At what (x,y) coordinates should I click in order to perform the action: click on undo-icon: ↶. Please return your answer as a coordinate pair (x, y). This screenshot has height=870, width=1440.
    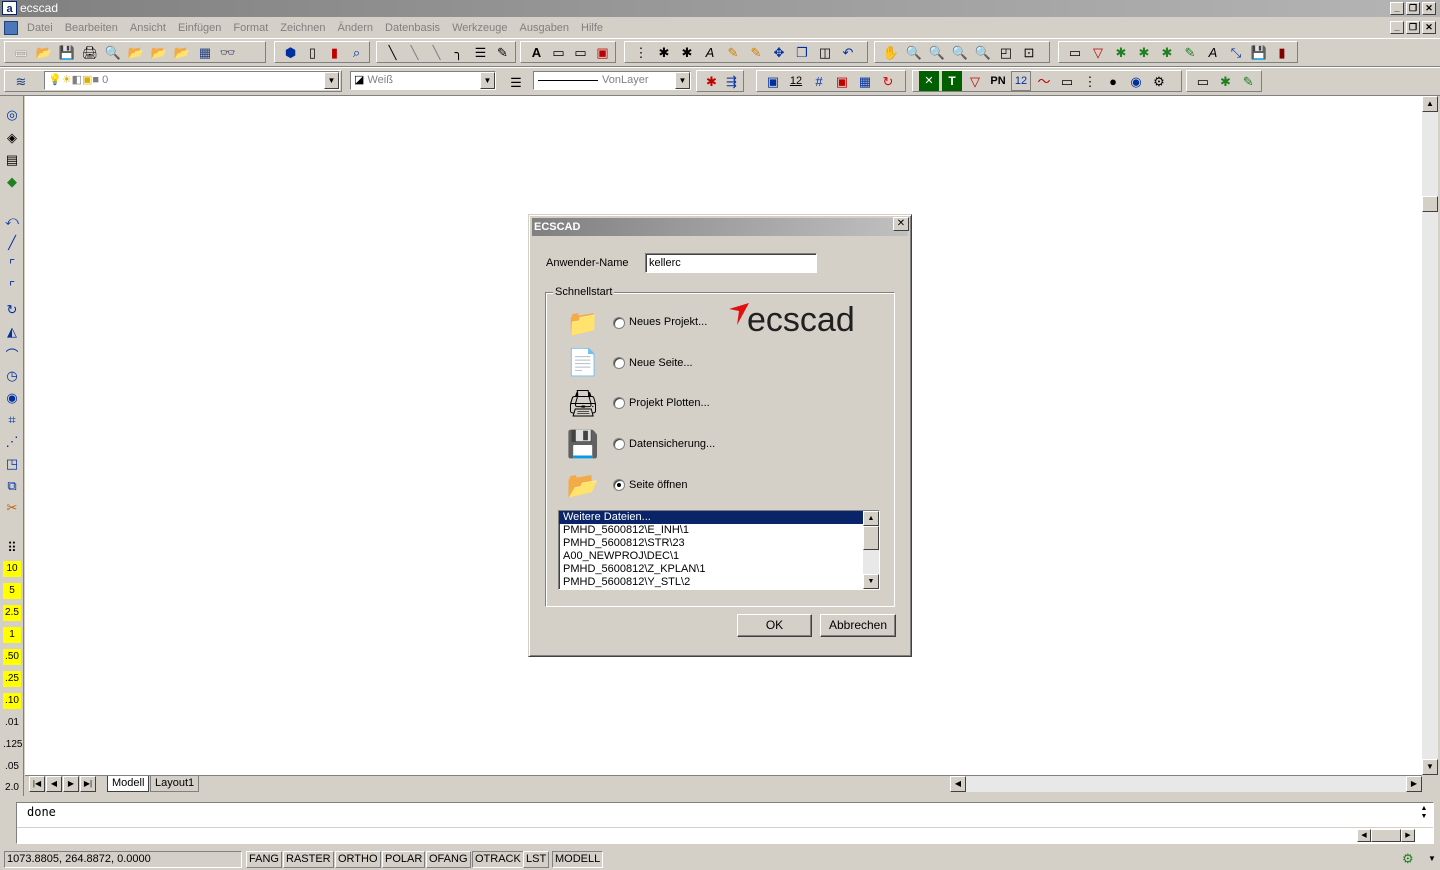
    Looking at the image, I should click on (848, 52).